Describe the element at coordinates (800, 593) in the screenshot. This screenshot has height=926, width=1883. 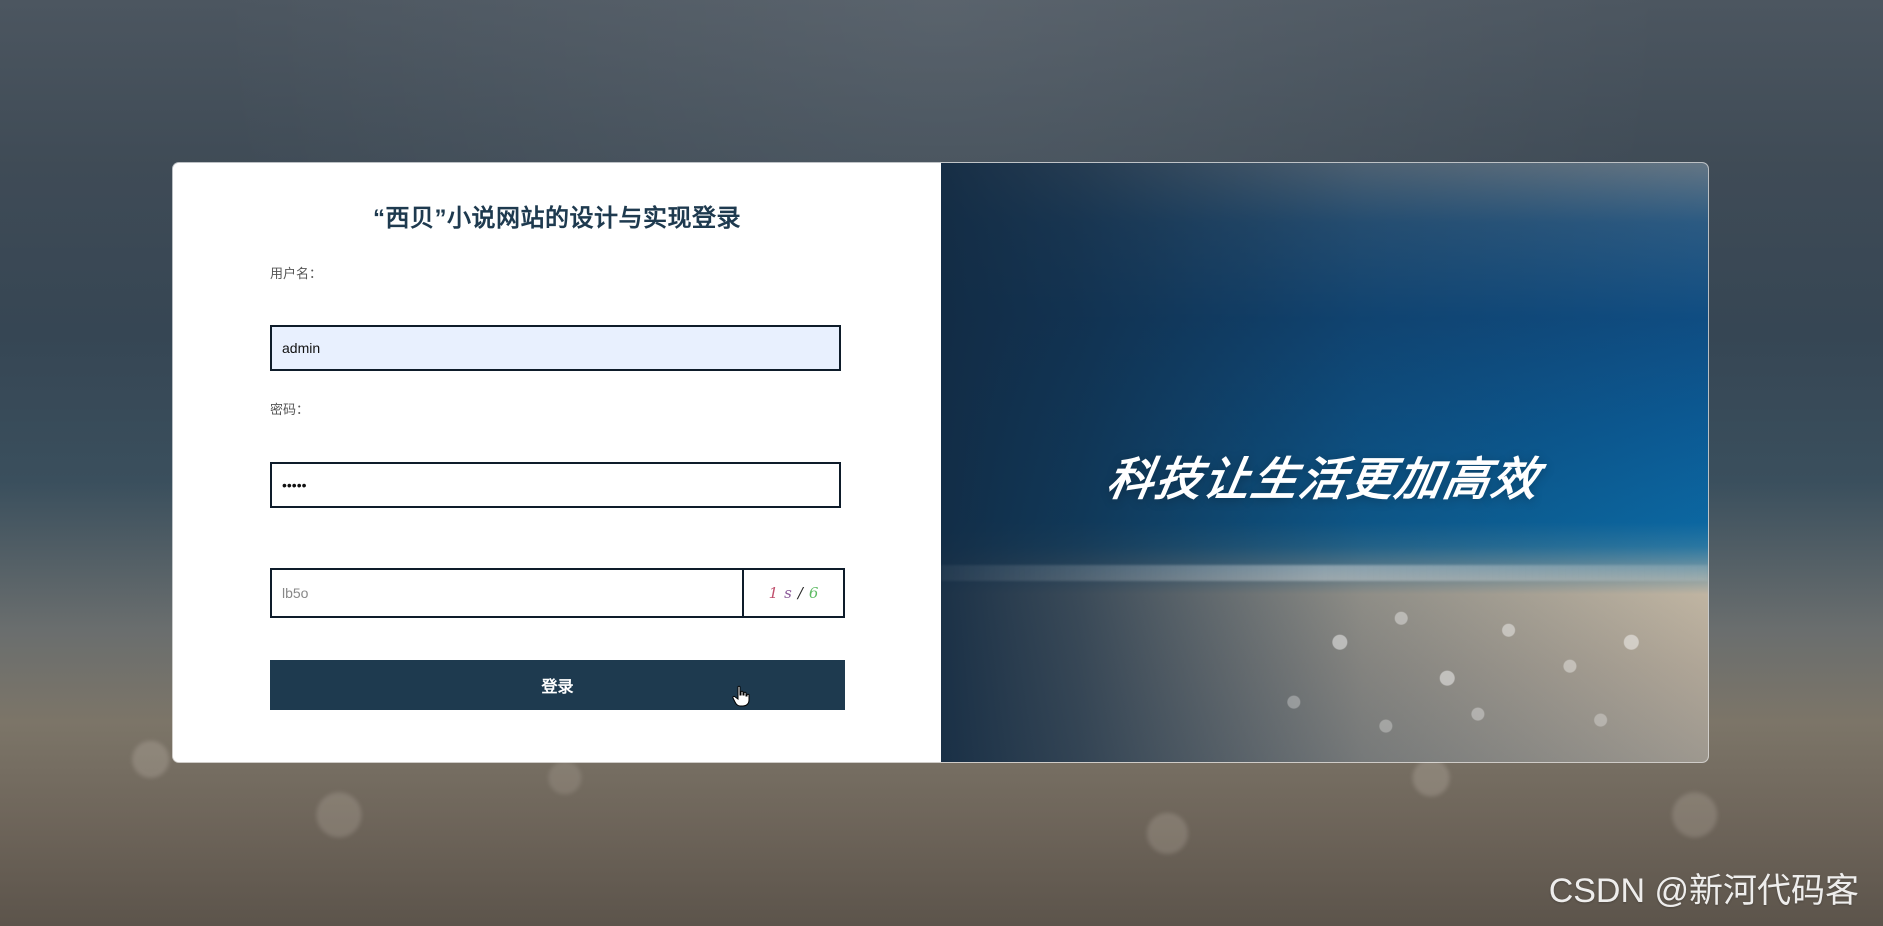
I see `captcha-char-3: /` at that location.